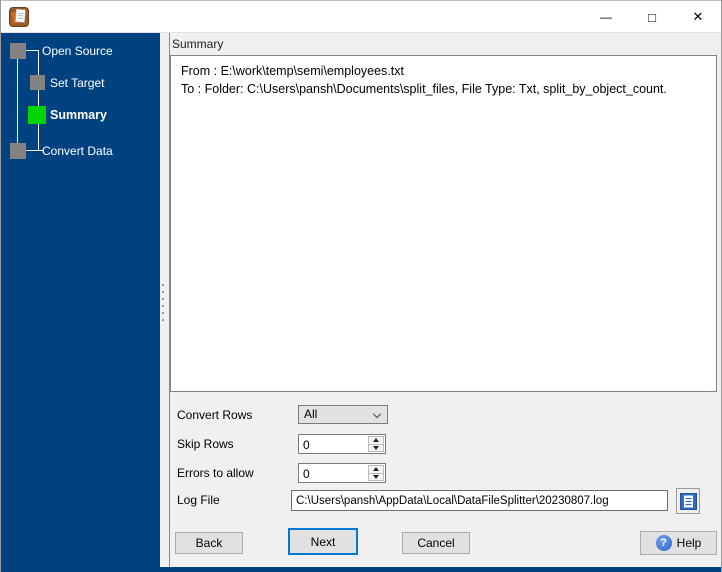 This screenshot has height=572, width=722. What do you see at coordinates (342, 473) in the screenshot?
I see `errors-to-allow-stepper: 0` at bounding box center [342, 473].